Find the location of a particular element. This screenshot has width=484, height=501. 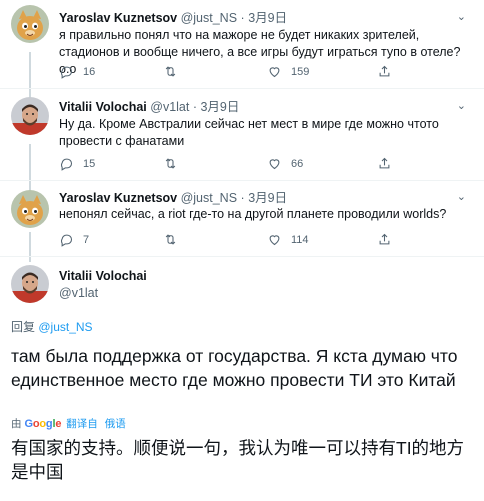

reply-button: 15 is located at coordinates (77, 163).